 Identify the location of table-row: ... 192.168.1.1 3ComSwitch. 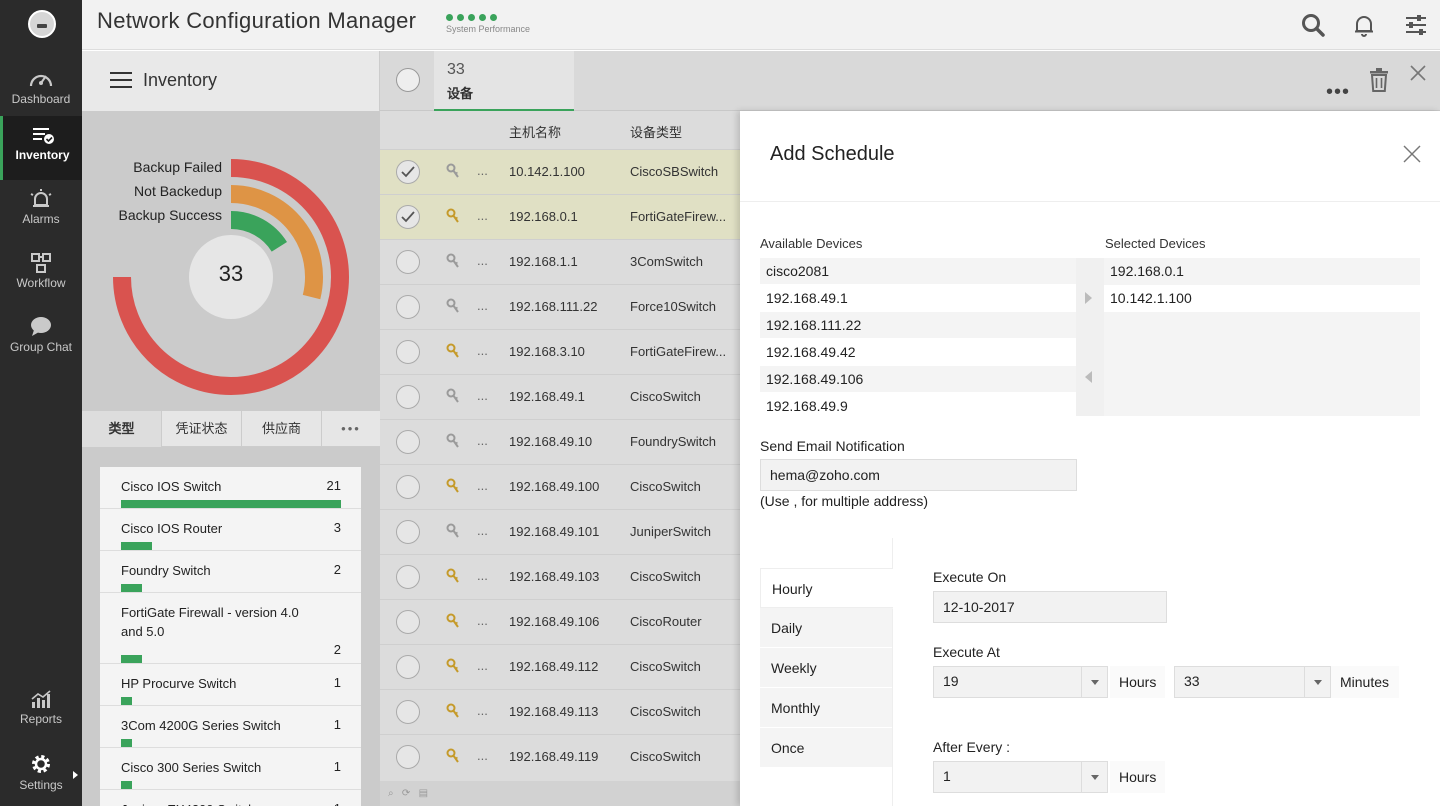
(560, 261).